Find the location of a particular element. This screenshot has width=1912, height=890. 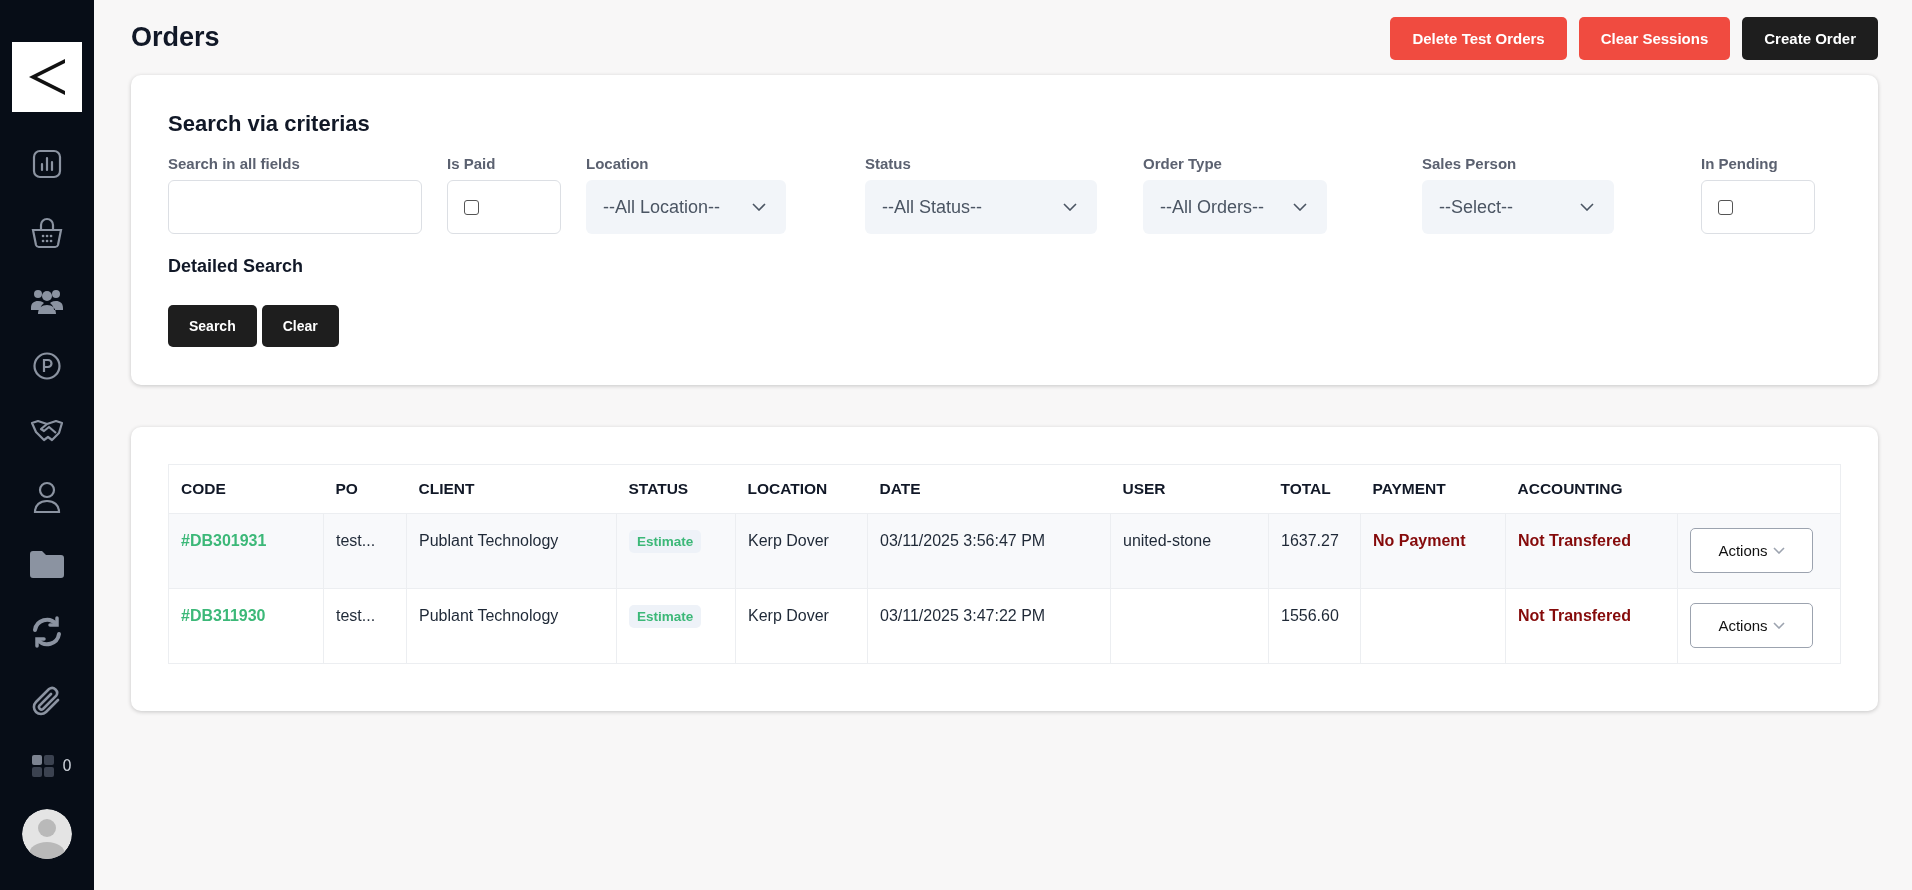

column-header: PAYMENT is located at coordinates (1433, 489).